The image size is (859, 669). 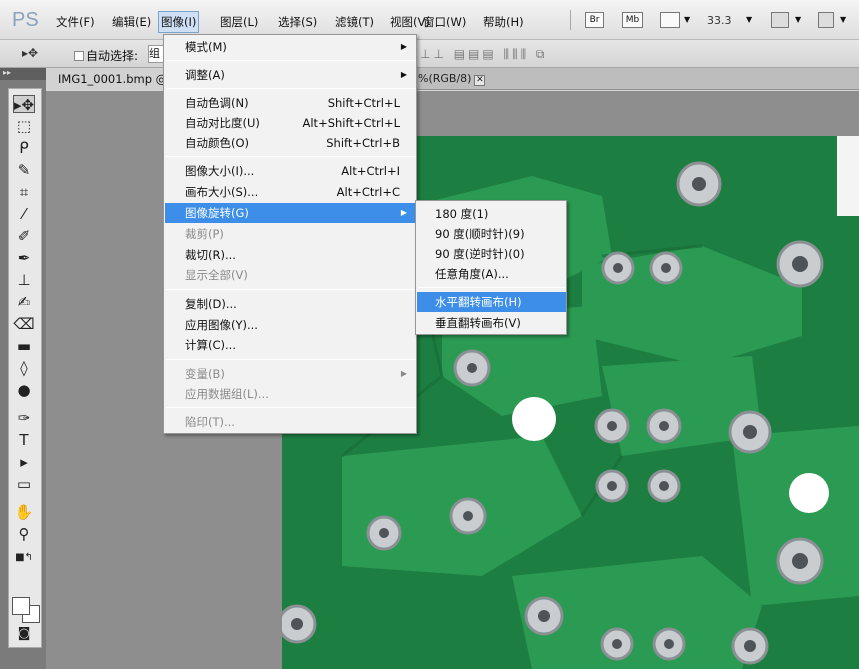 I want to click on menu-item-image-size: 图像大小(I)... Alt+Ctrl+I, so click(x=290, y=171).